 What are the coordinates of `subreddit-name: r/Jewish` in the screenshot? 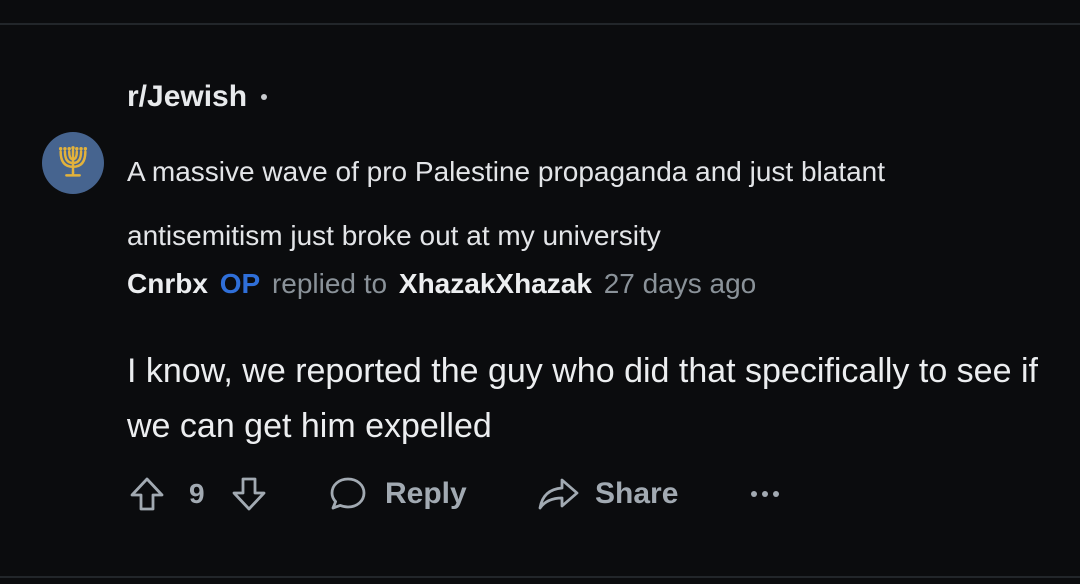 It's located at (187, 97).